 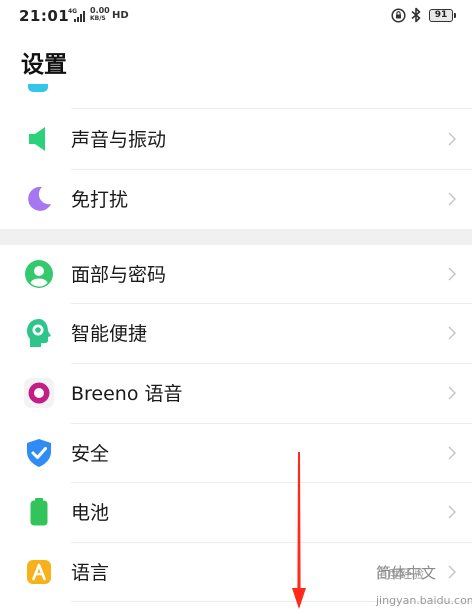 I want to click on section-divider, so click(x=236, y=237).